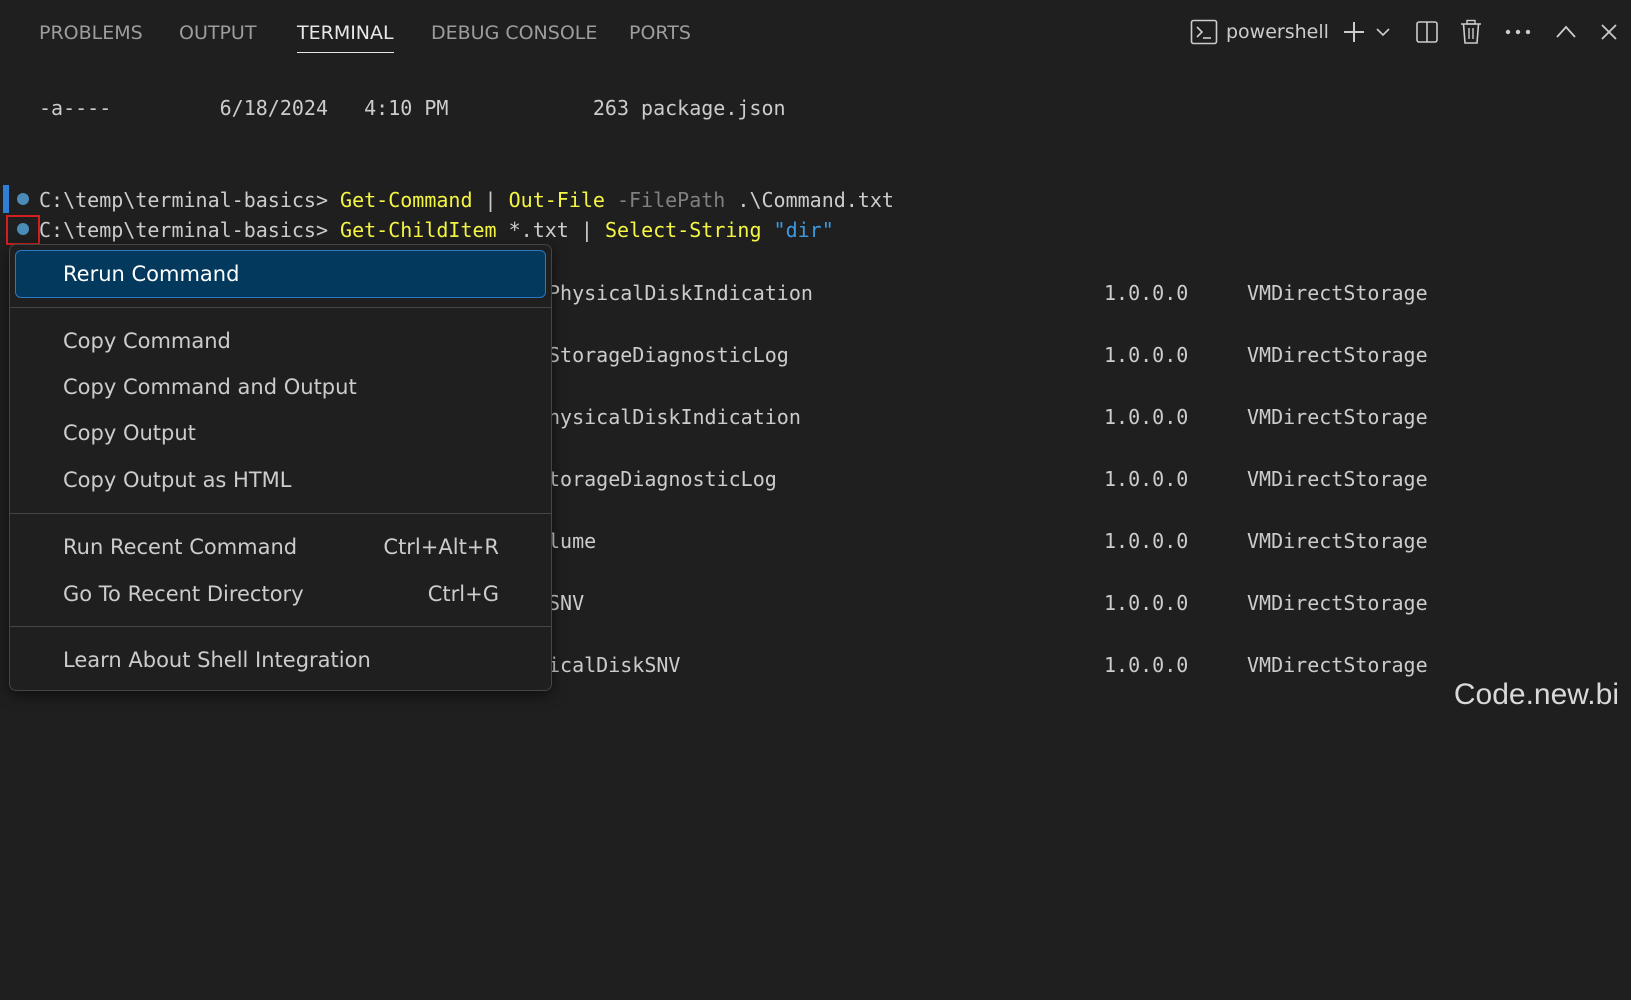  I want to click on keybinding: Ctrl+Alt+R, so click(441, 547).